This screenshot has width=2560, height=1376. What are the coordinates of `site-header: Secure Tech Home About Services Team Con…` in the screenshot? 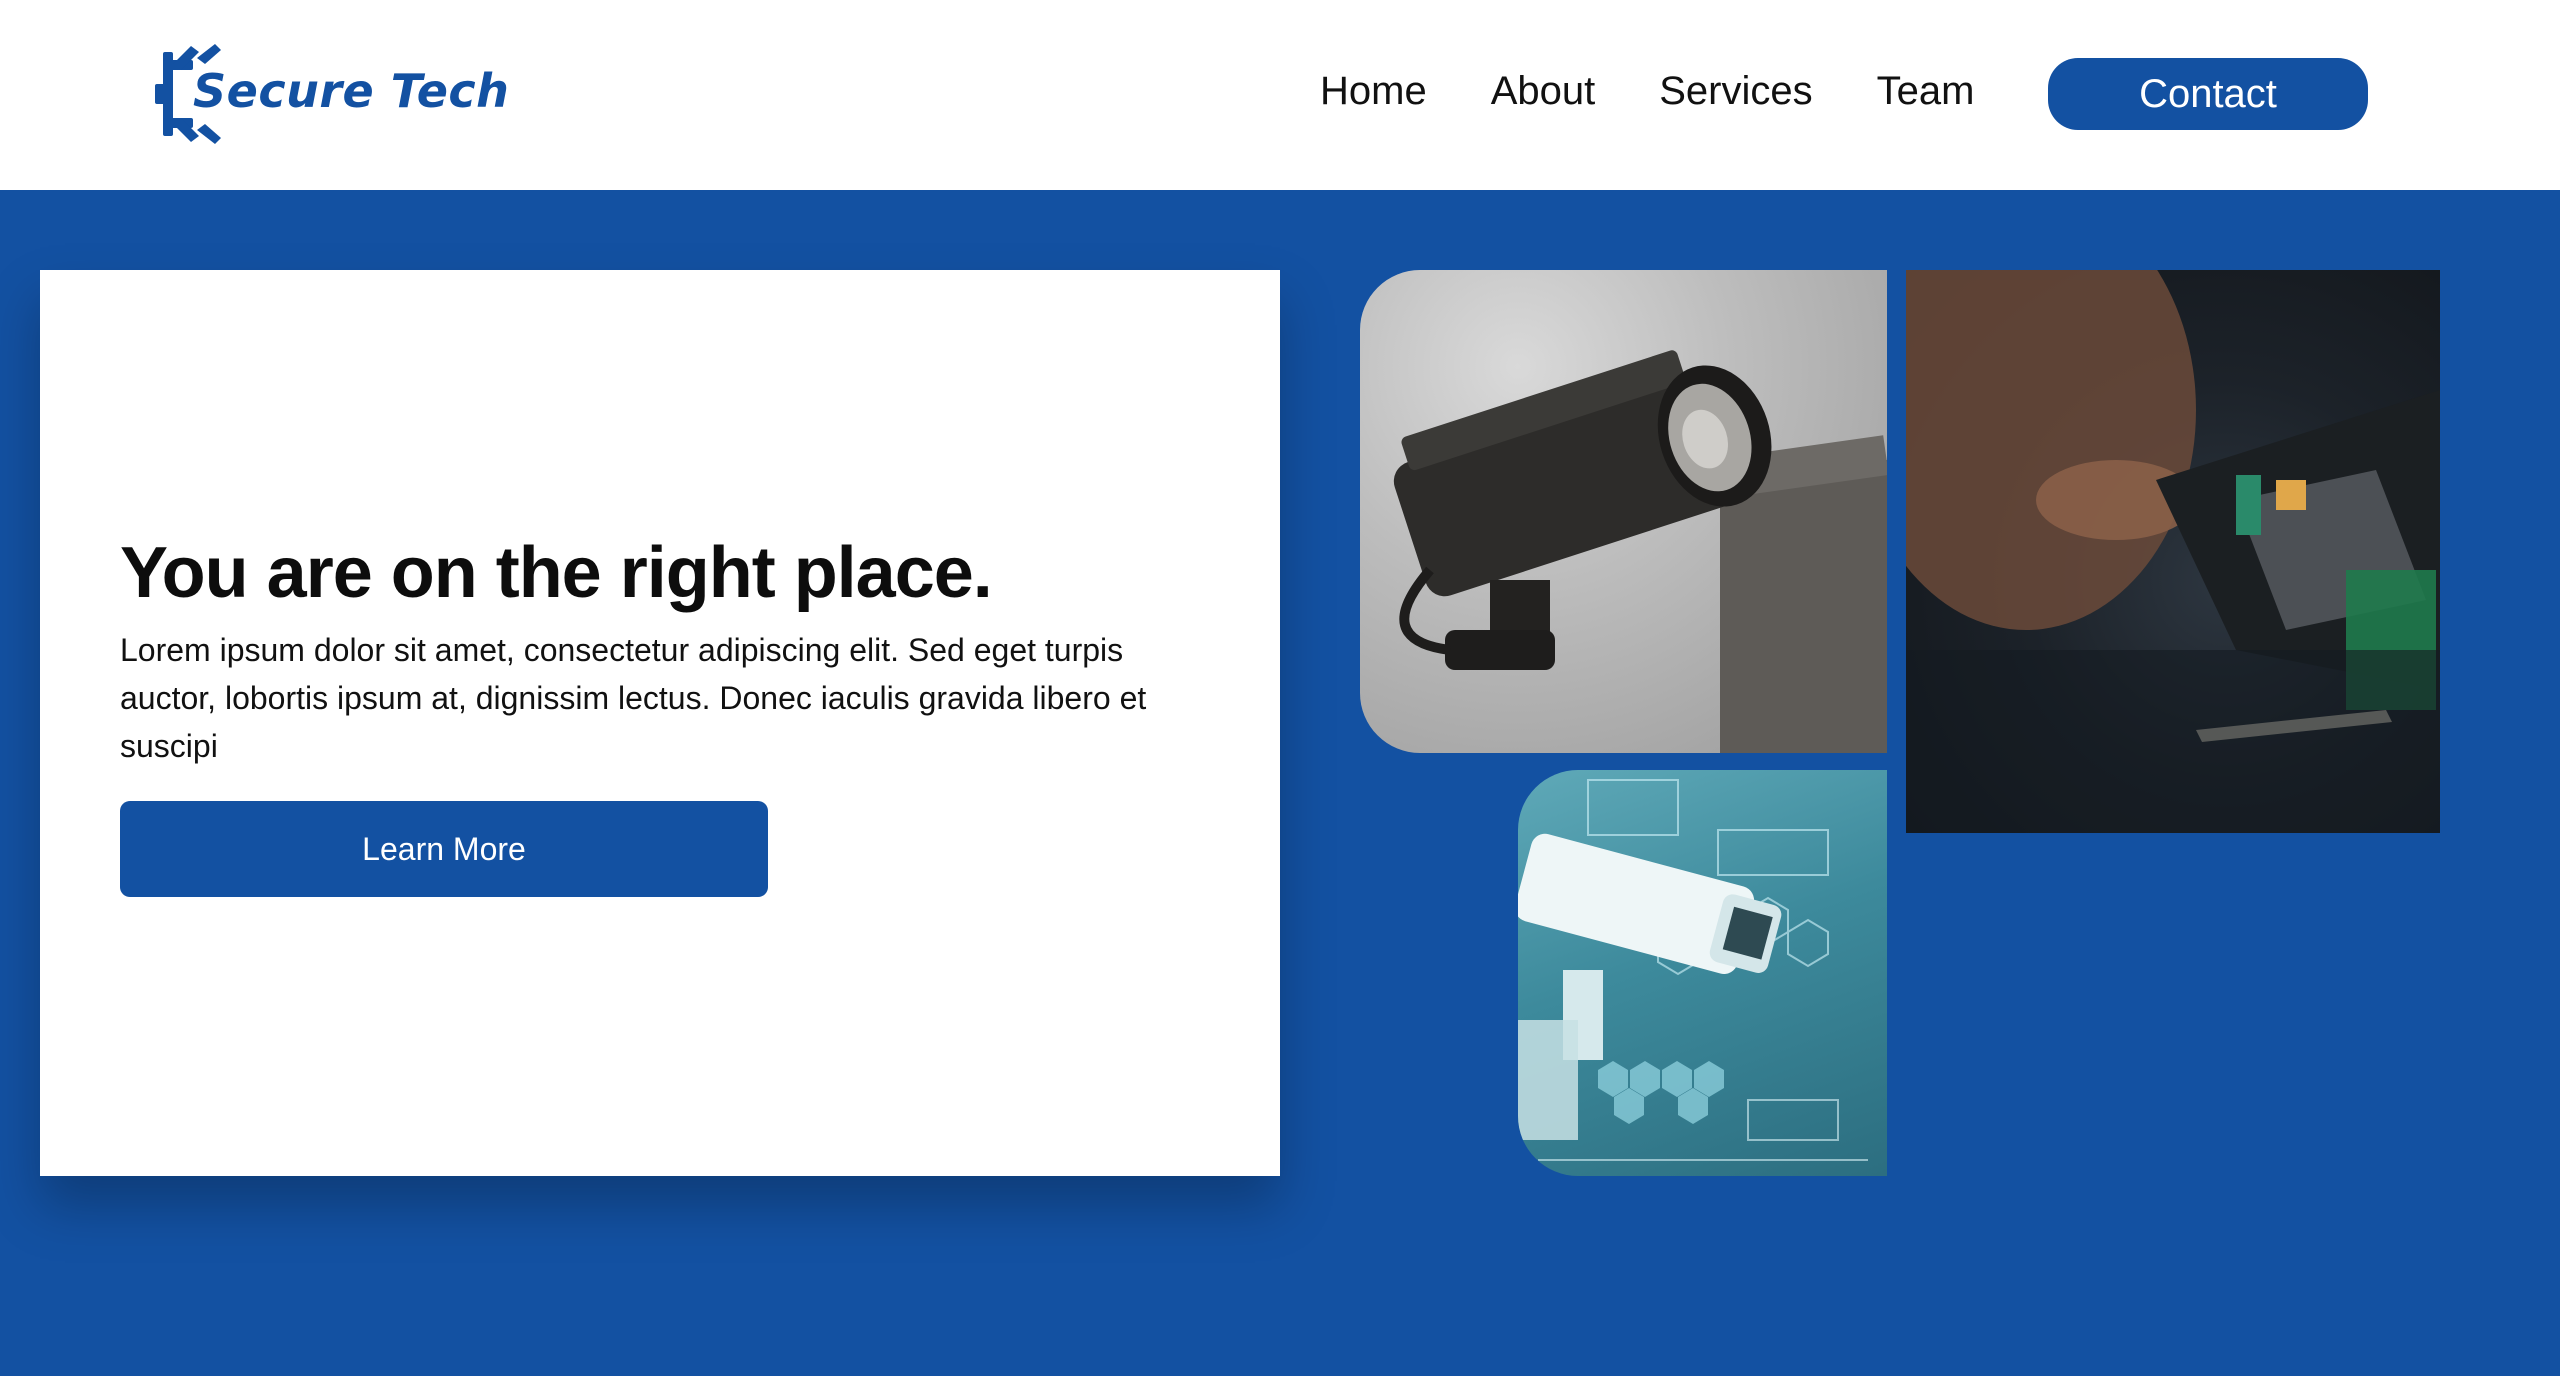 It's located at (1280, 95).